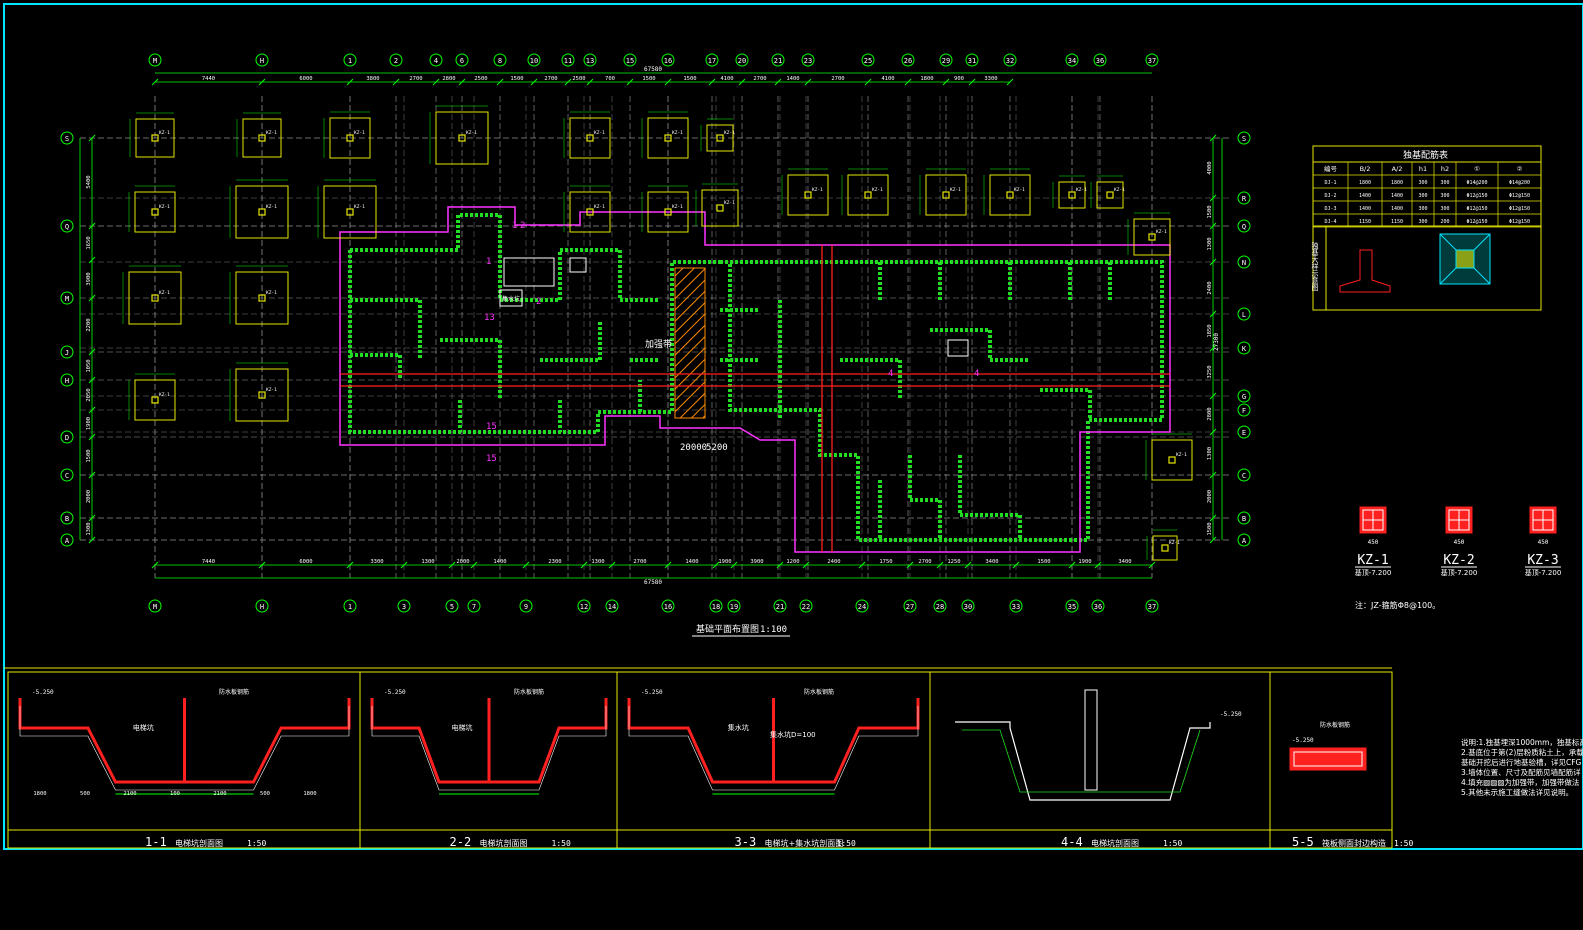 This screenshot has height=930, width=1583. What do you see at coordinates (89, 324) in the screenshot?
I see `left-dim-label: 2200` at bounding box center [89, 324].